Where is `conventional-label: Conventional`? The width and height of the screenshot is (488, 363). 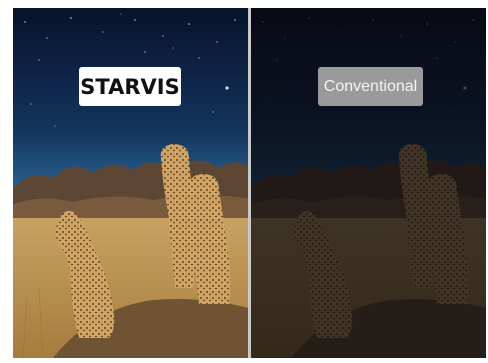 conventional-label: Conventional is located at coordinates (370, 86).